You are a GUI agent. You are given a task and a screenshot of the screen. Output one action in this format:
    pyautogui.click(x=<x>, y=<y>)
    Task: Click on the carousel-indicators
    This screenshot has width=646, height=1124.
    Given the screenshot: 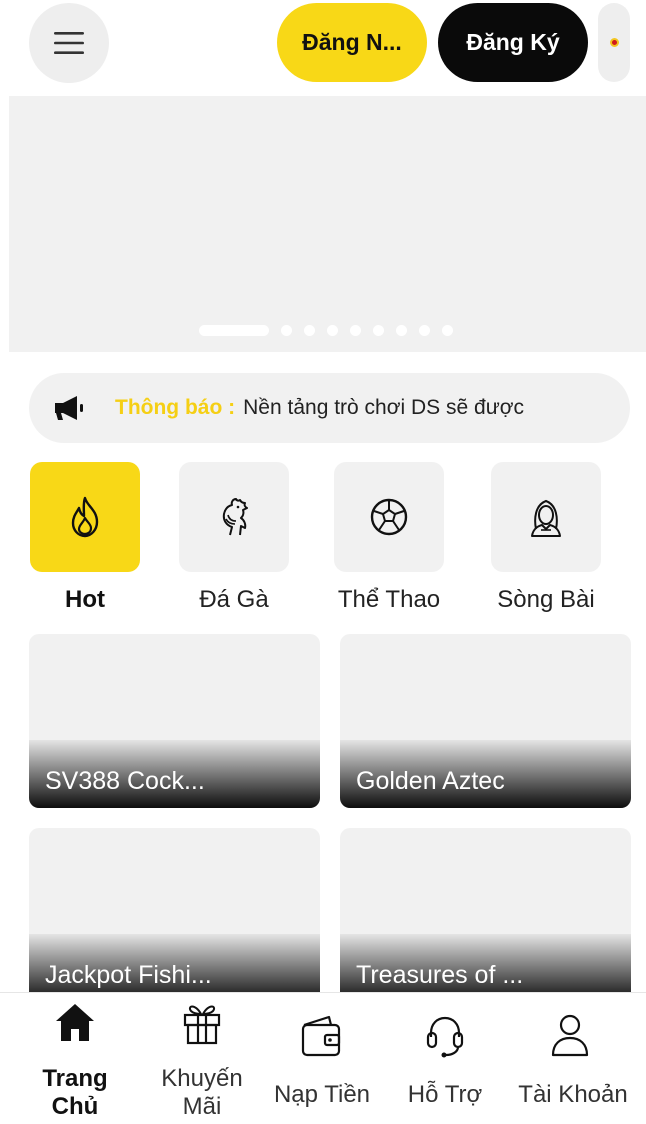 What is the action you would take?
    pyautogui.click(x=326, y=330)
    